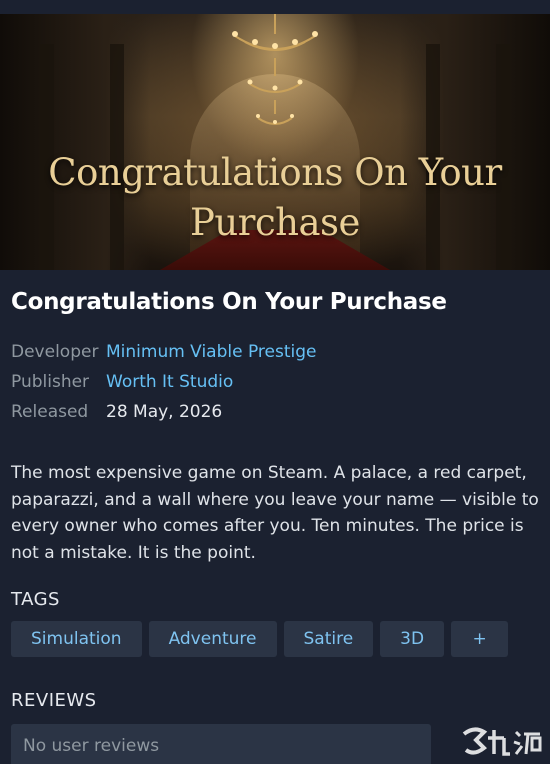 This screenshot has height=764, width=550. What do you see at coordinates (221, 744) in the screenshot?
I see `reviews-box: No user reviews` at bounding box center [221, 744].